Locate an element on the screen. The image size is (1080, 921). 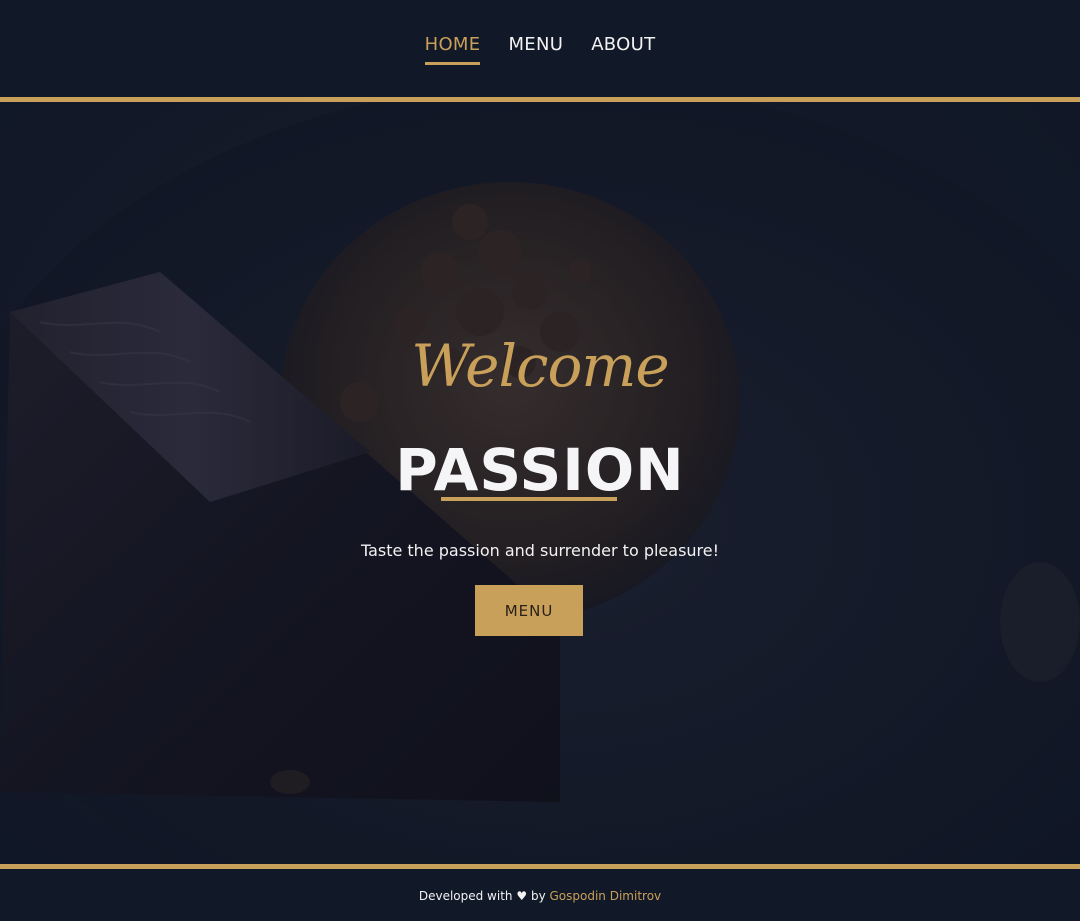
footer-by: by is located at coordinates (538, 896).